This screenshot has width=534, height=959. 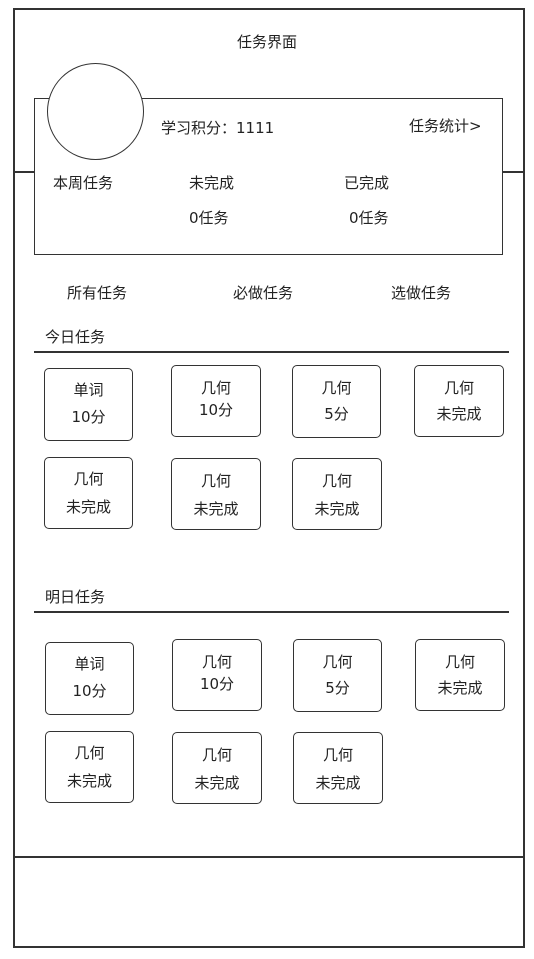 What do you see at coordinates (83, 183) in the screenshot?
I see `week-tasks-label: 本周任务` at bounding box center [83, 183].